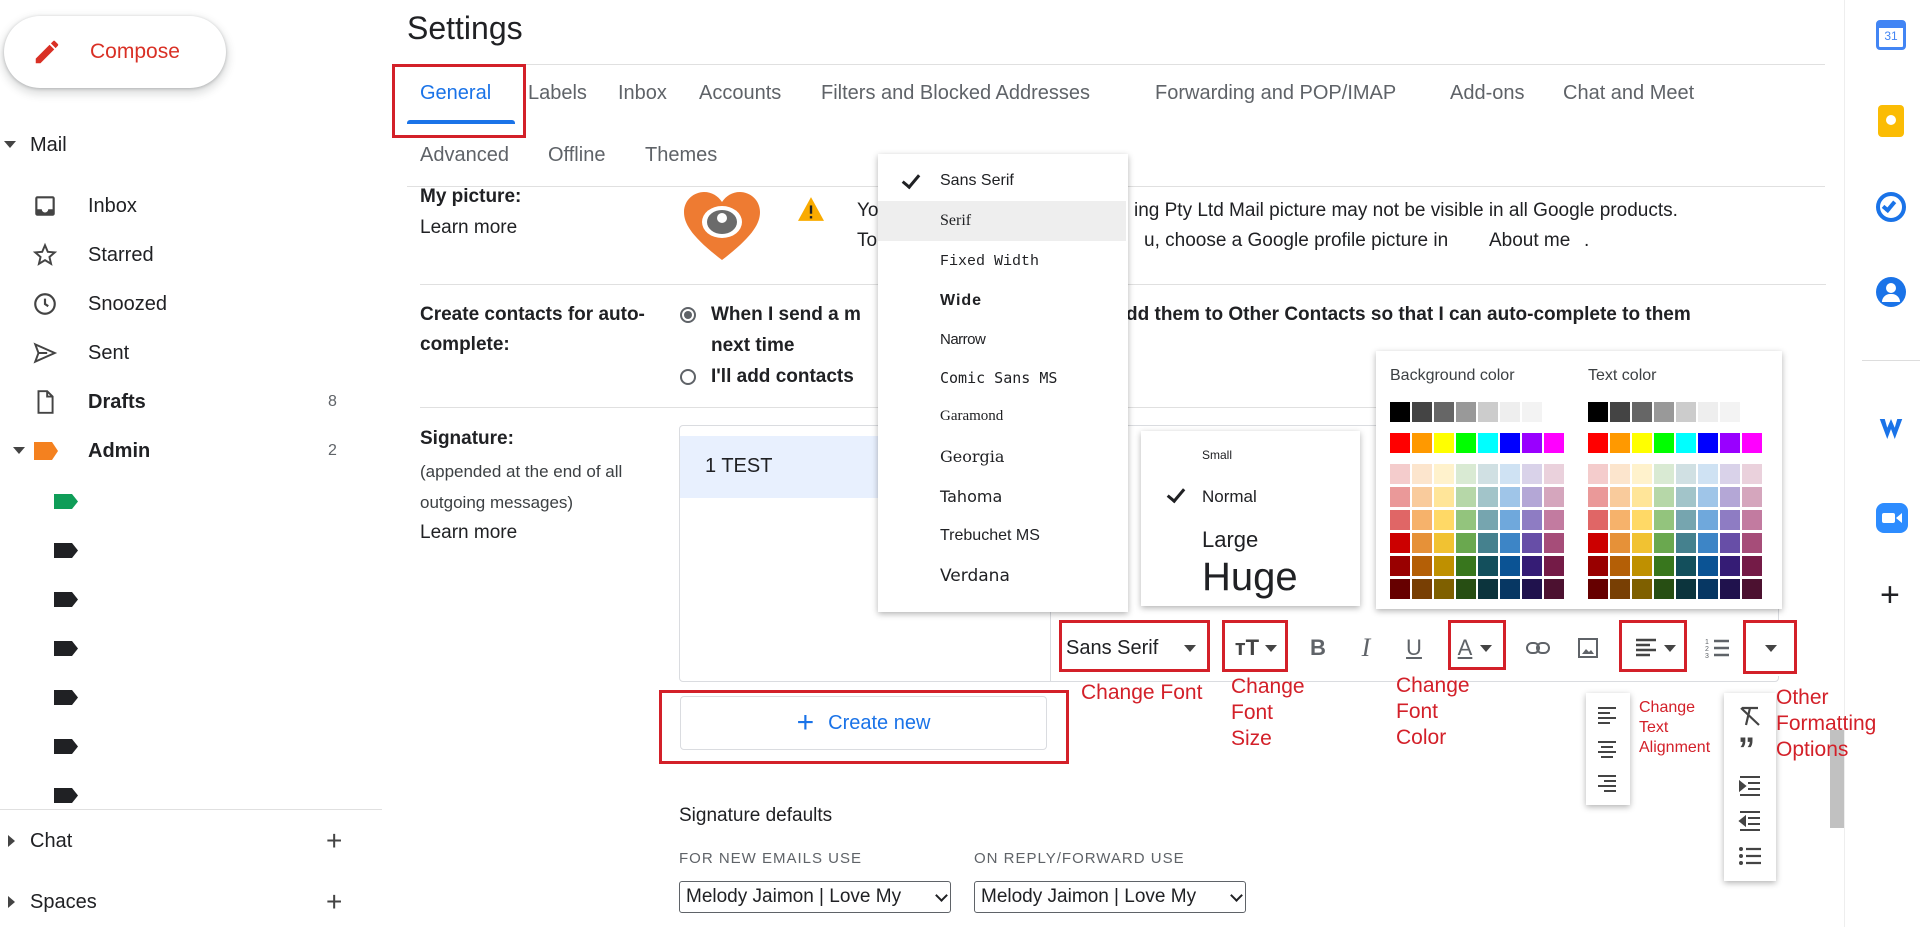 This screenshot has height=927, width=1920. Describe the element at coordinates (1487, 93) in the screenshot. I see `tab-addons: Add-ons` at that location.